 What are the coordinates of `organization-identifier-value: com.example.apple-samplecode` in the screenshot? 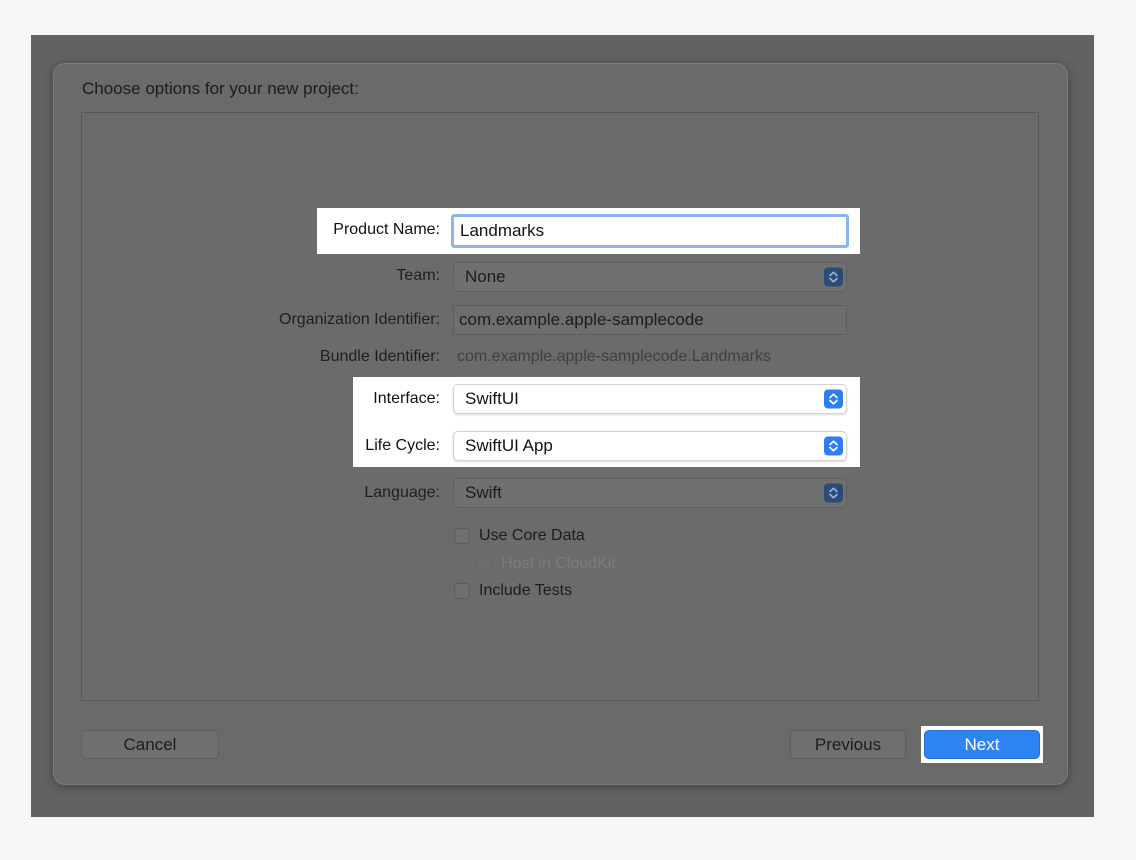 It's located at (581, 319).